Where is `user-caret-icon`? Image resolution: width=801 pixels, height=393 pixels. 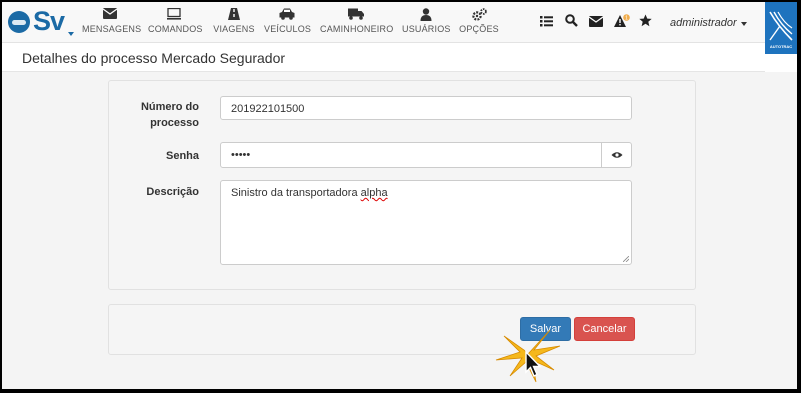 user-caret-icon is located at coordinates (744, 24).